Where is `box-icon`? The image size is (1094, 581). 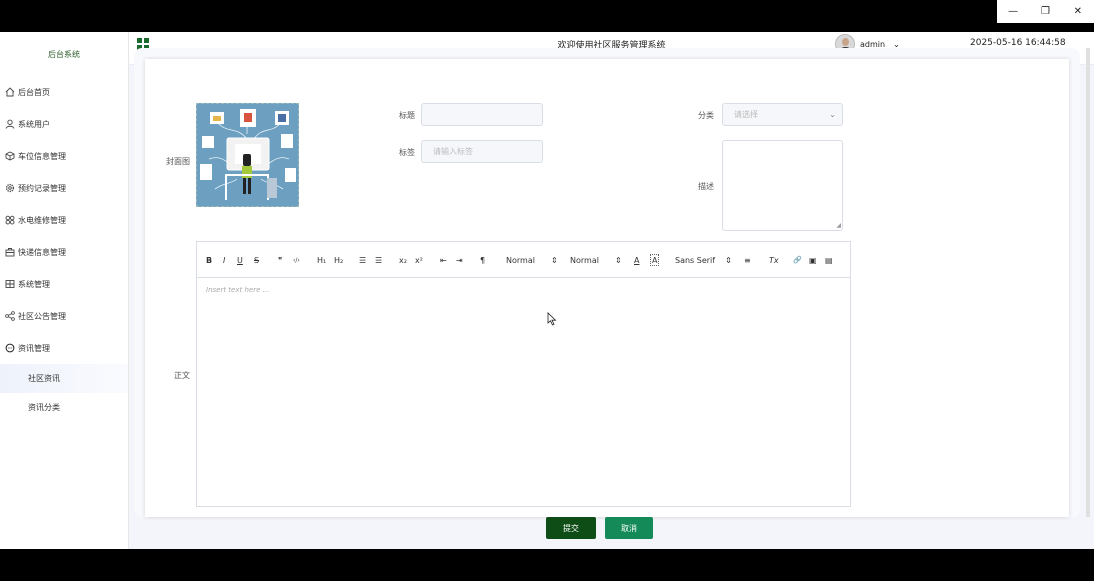 box-icon is located at coordinates (10, 156).